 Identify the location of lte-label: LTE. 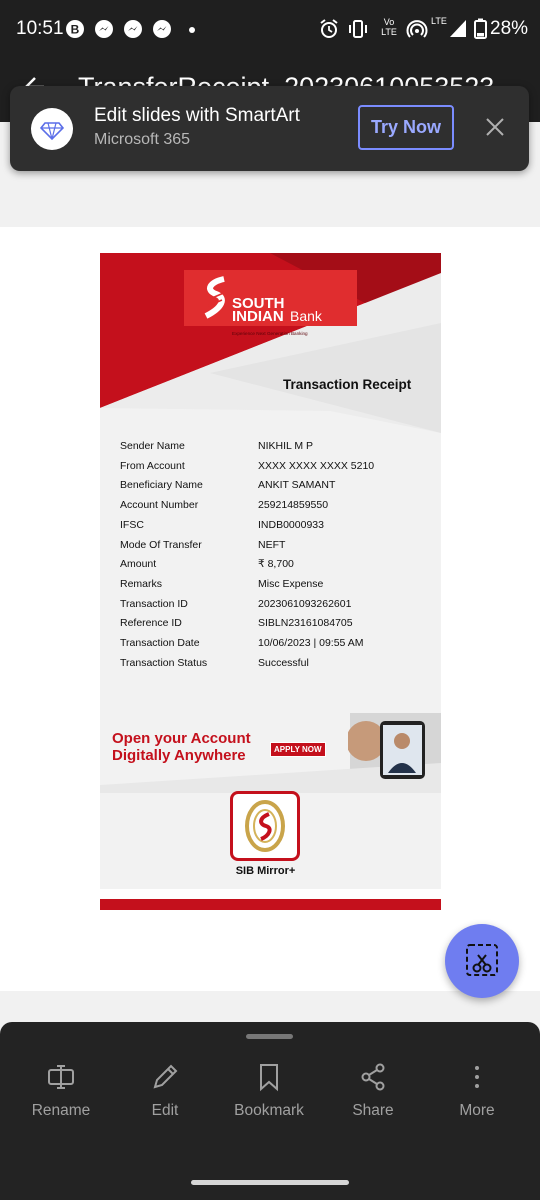
(439, 21).